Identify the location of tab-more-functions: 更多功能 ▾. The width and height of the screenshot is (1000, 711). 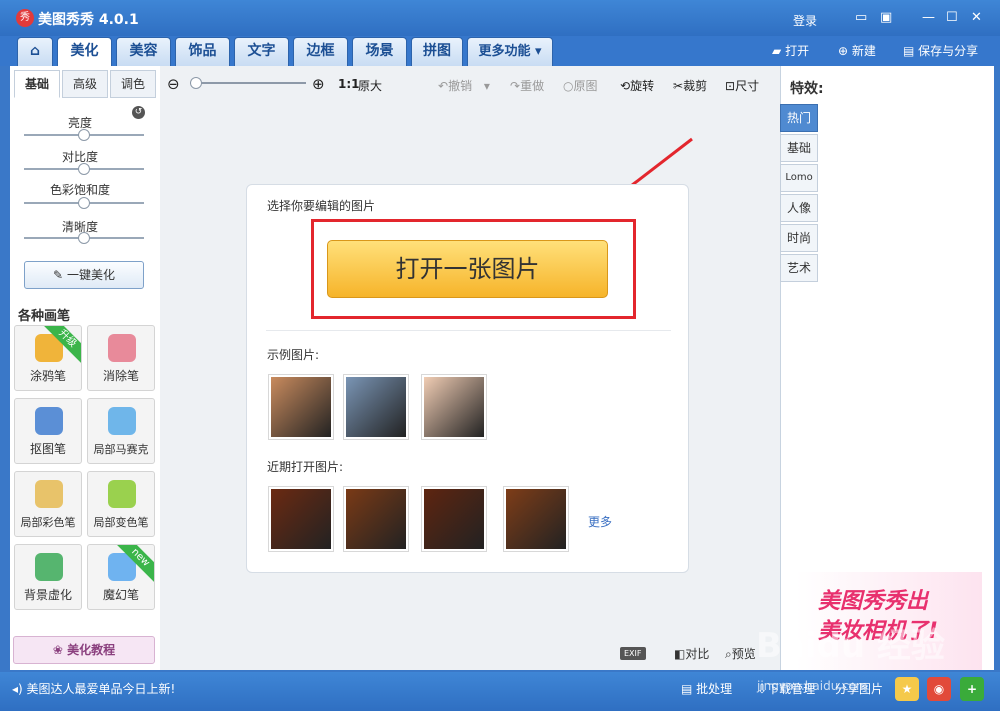
(510, 51).